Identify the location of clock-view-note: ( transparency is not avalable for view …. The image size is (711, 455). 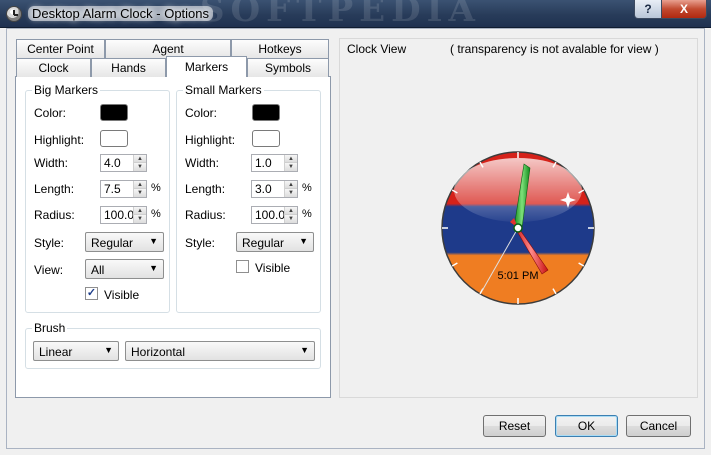
(554, 49).